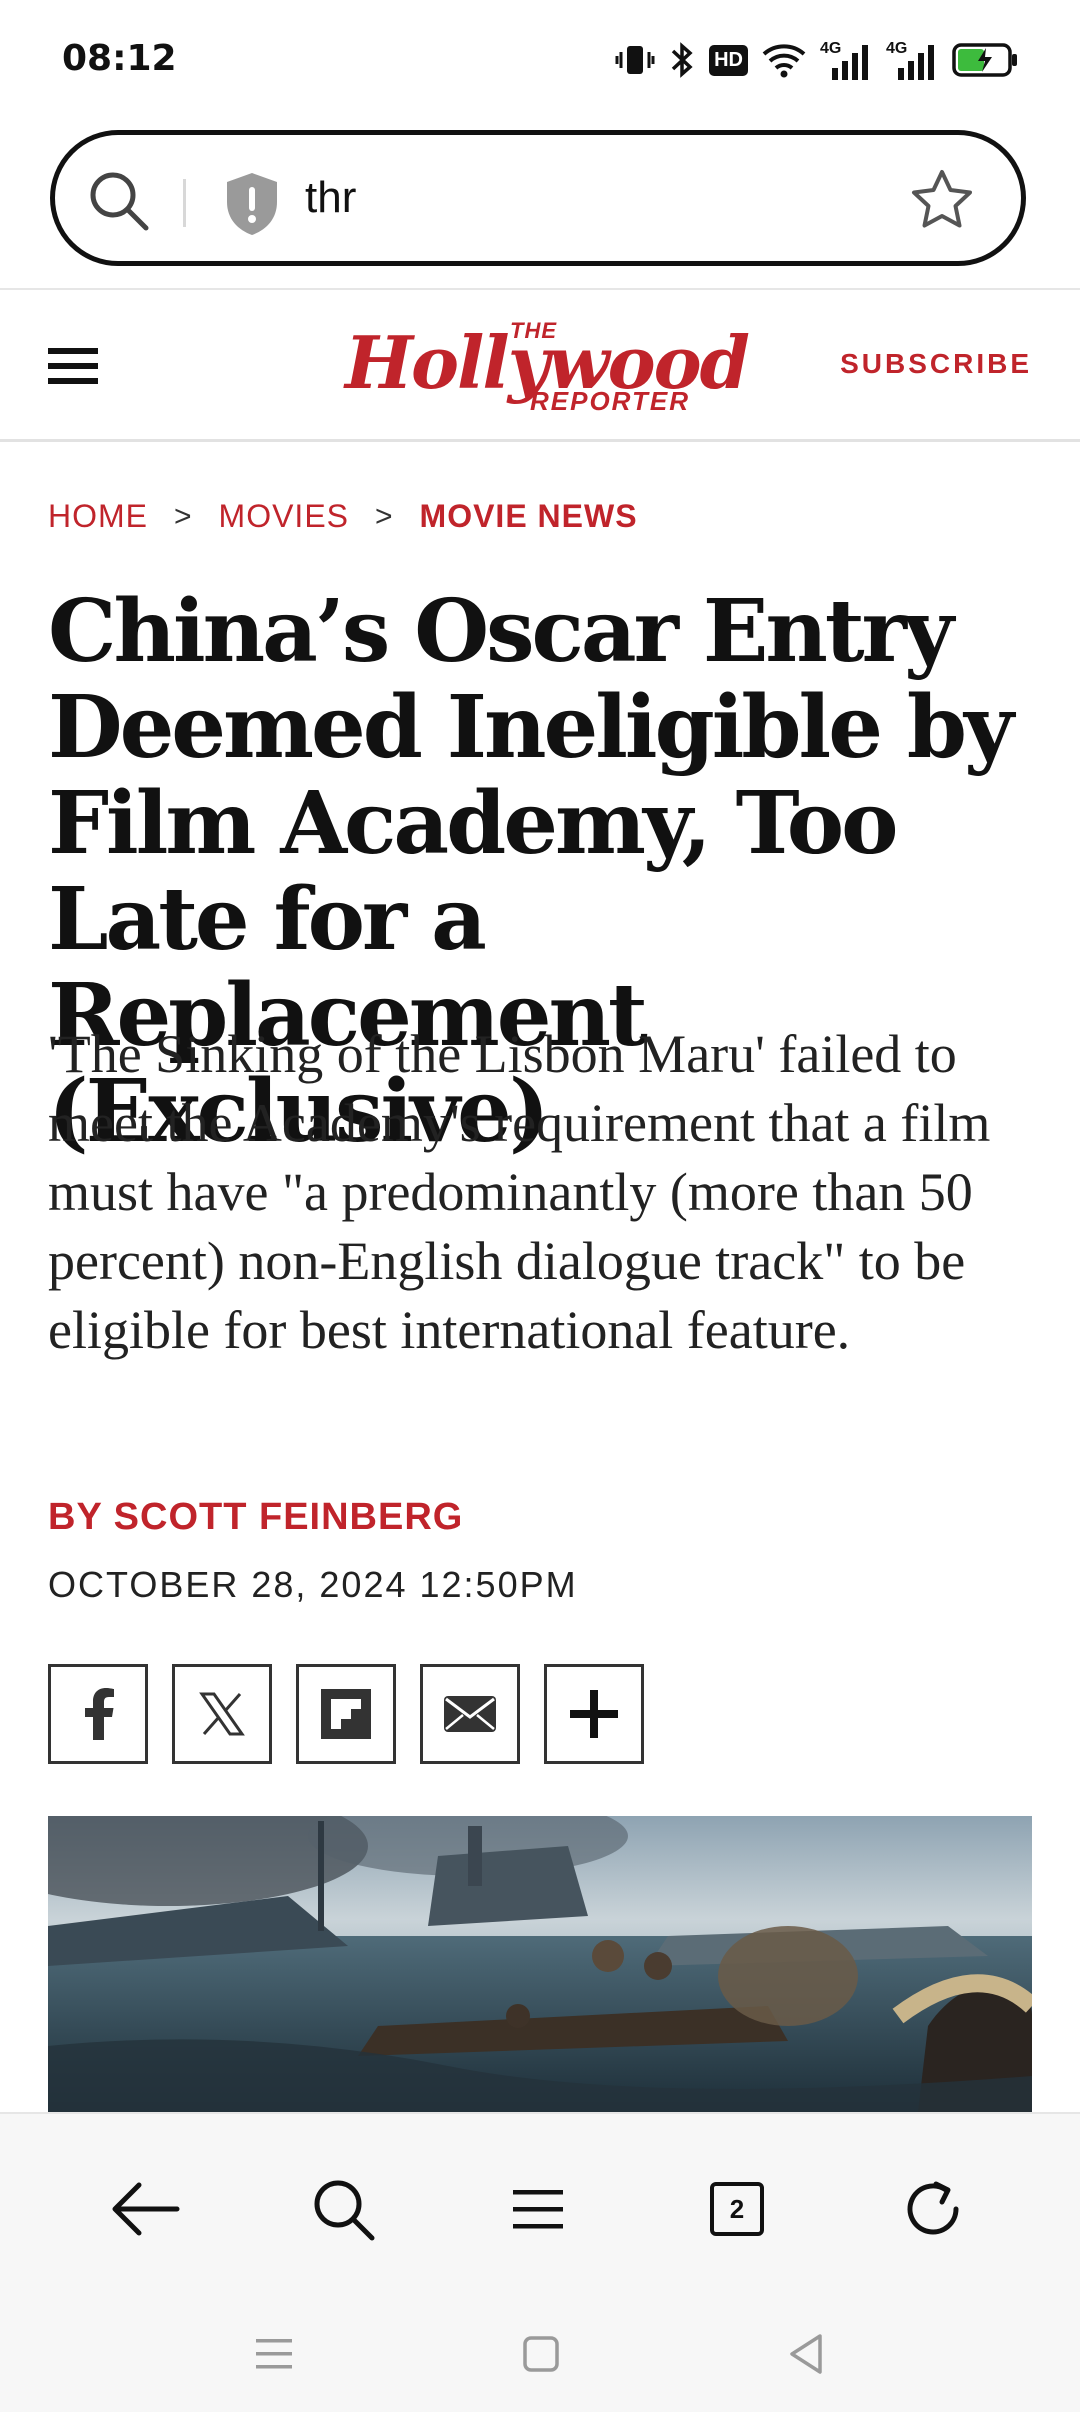  I want to click on facebook-icon, so click(99, 1714).